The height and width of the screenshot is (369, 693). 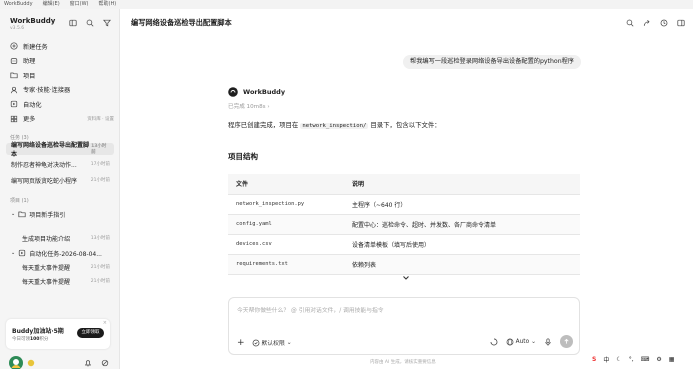 I want to click on settings-icon, so click(x=105, y=363).